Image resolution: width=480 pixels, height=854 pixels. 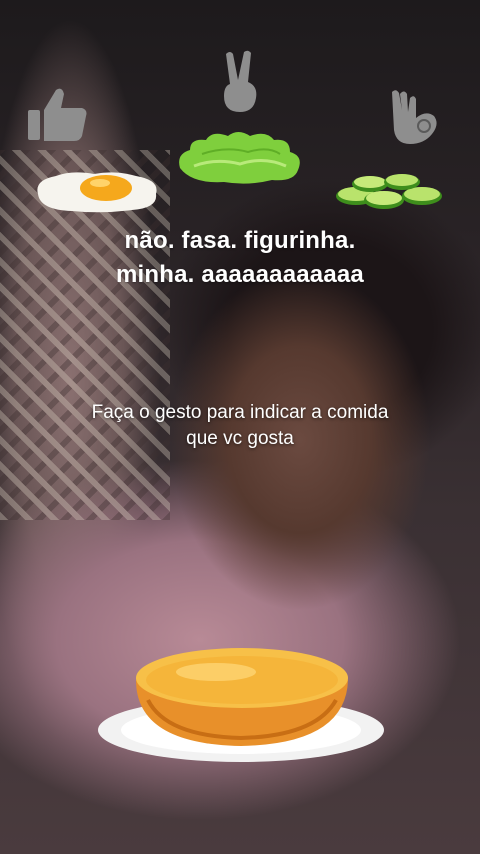 I want to click on caption-line-2: minha. aaaaaaaaaaaa, so click(x=240, y=274).